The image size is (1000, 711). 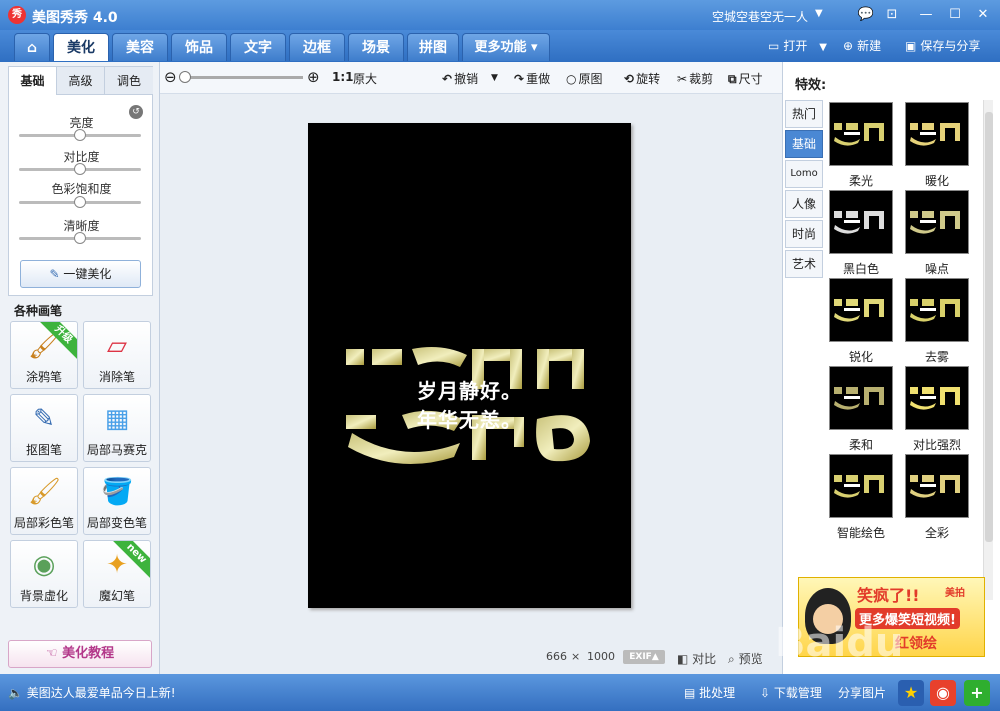 I want to click on brush-doodle: 🖌 升级 涂鸦笔, so click(x=44, y=355).